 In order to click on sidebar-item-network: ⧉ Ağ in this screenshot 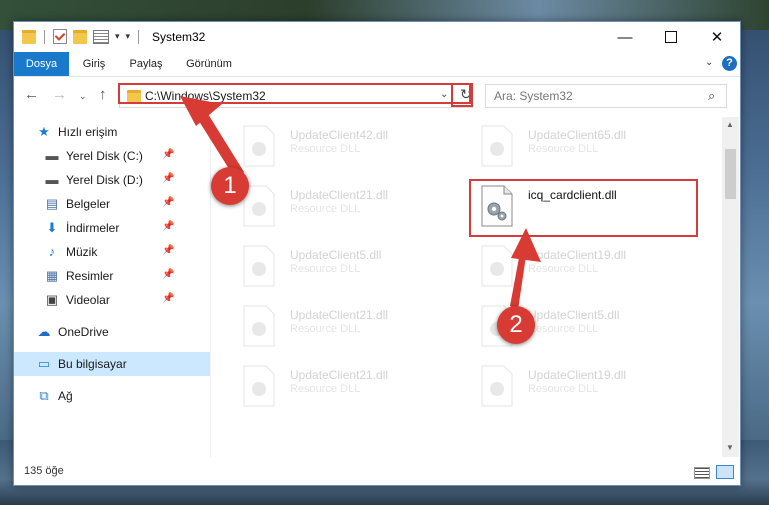, I will do `click(112, 396)`.